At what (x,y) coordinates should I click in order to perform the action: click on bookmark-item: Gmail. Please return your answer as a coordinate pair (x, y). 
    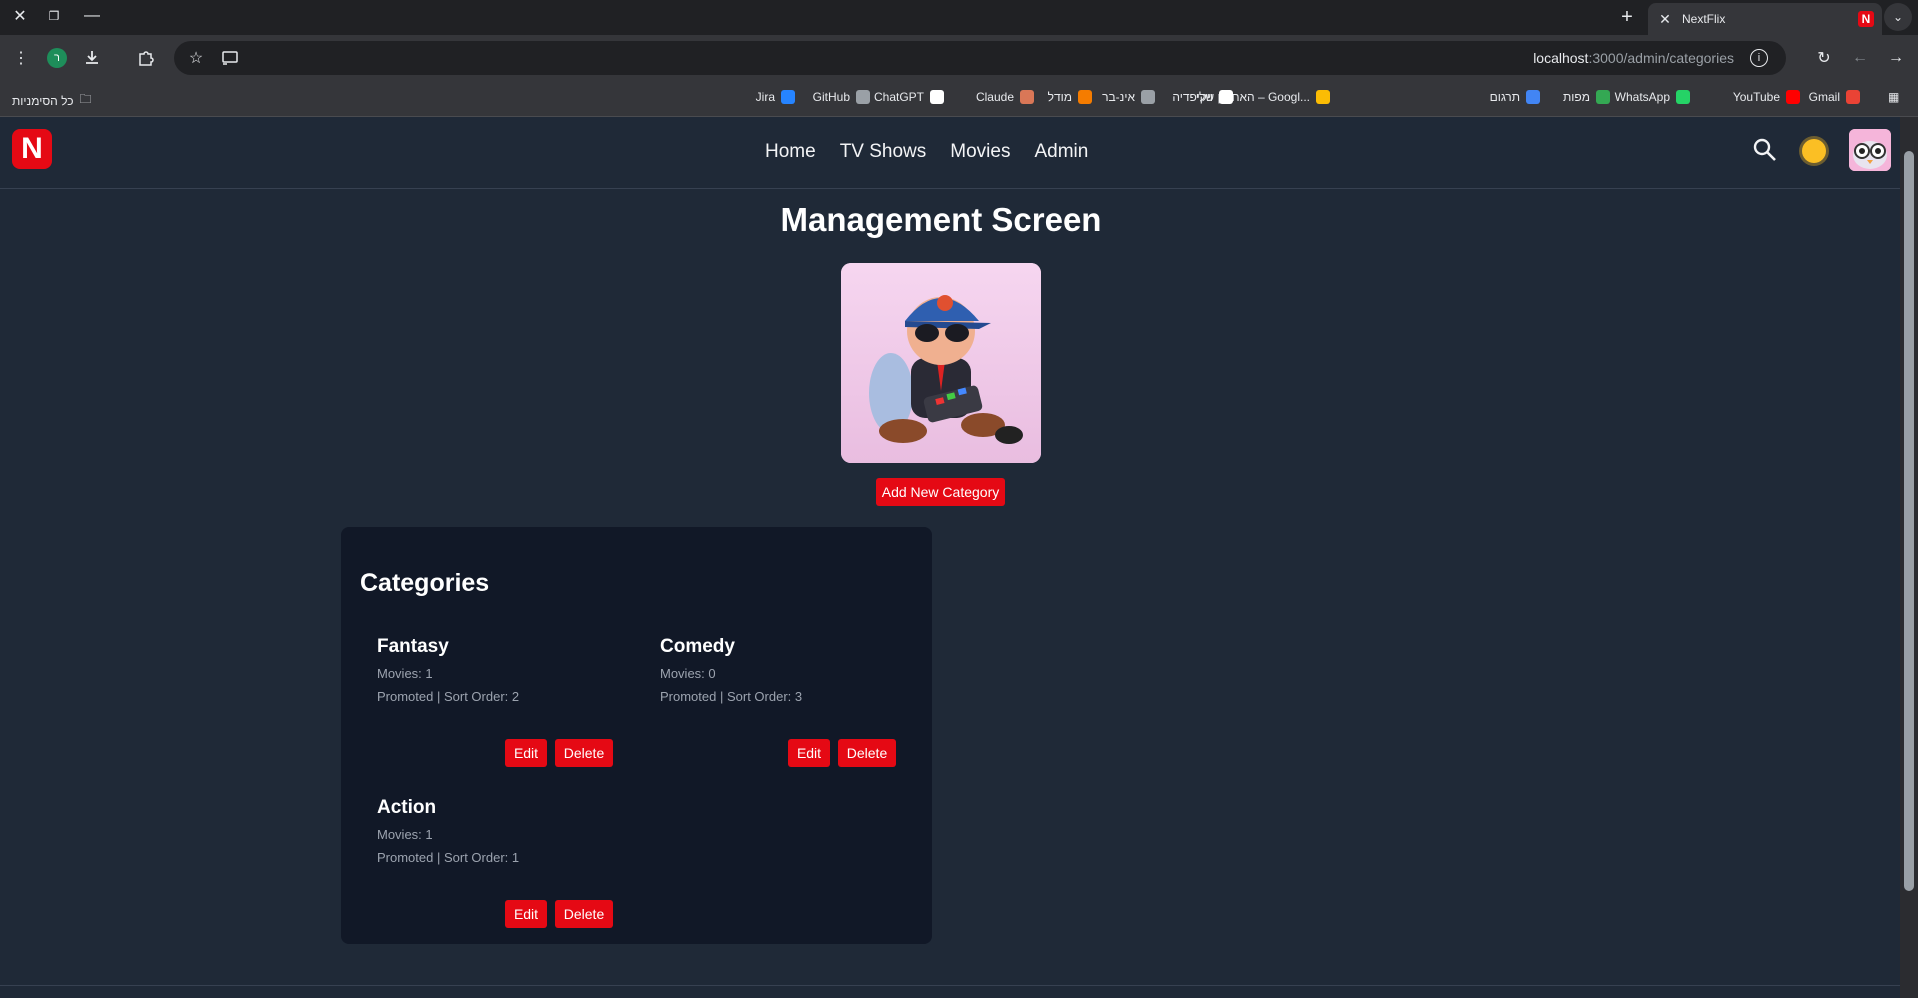
    Looking at the image, I should click on (1834, 97).